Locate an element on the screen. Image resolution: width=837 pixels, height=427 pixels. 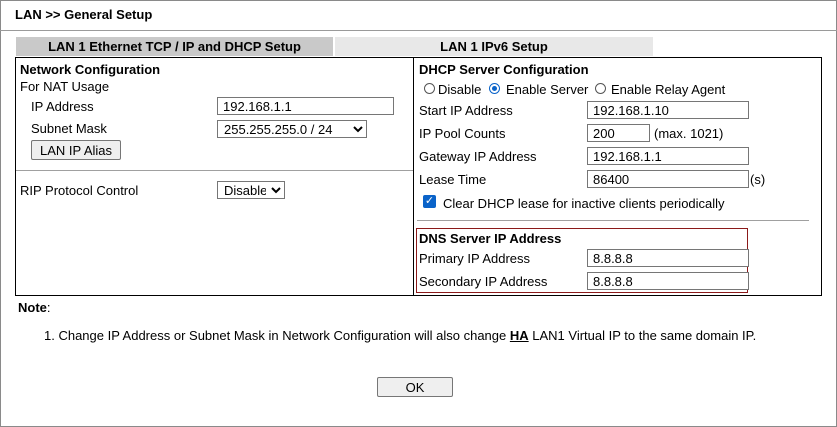
title-divider is located at coordinates (418, 30).